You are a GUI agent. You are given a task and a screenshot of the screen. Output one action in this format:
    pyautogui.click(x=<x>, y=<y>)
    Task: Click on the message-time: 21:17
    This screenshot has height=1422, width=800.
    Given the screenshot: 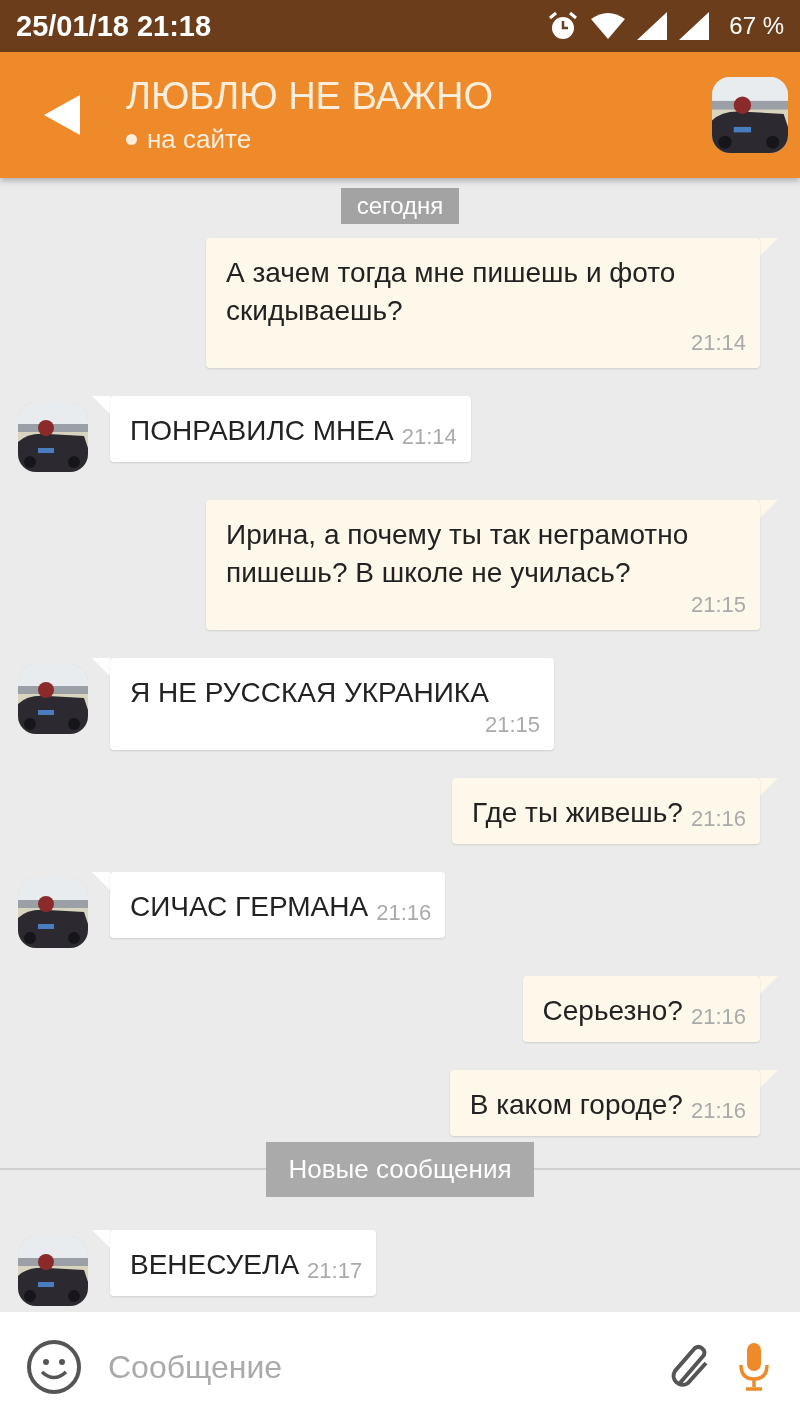 What is the action you would take?
    pyautogui.click(x=335, y=1271)
    